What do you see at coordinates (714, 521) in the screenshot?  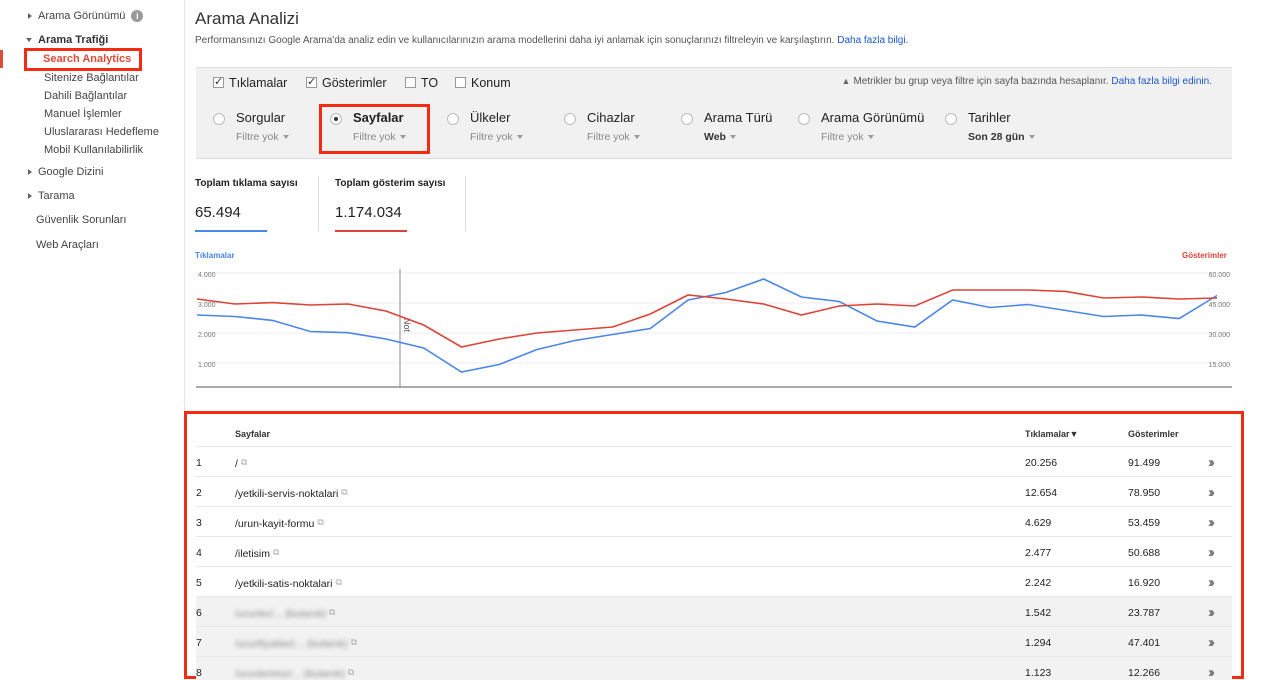 I see `table-row: 3/urun-kayit-formu ⧉ 4.629 53.459 ››` at bounding box center [714, 521].